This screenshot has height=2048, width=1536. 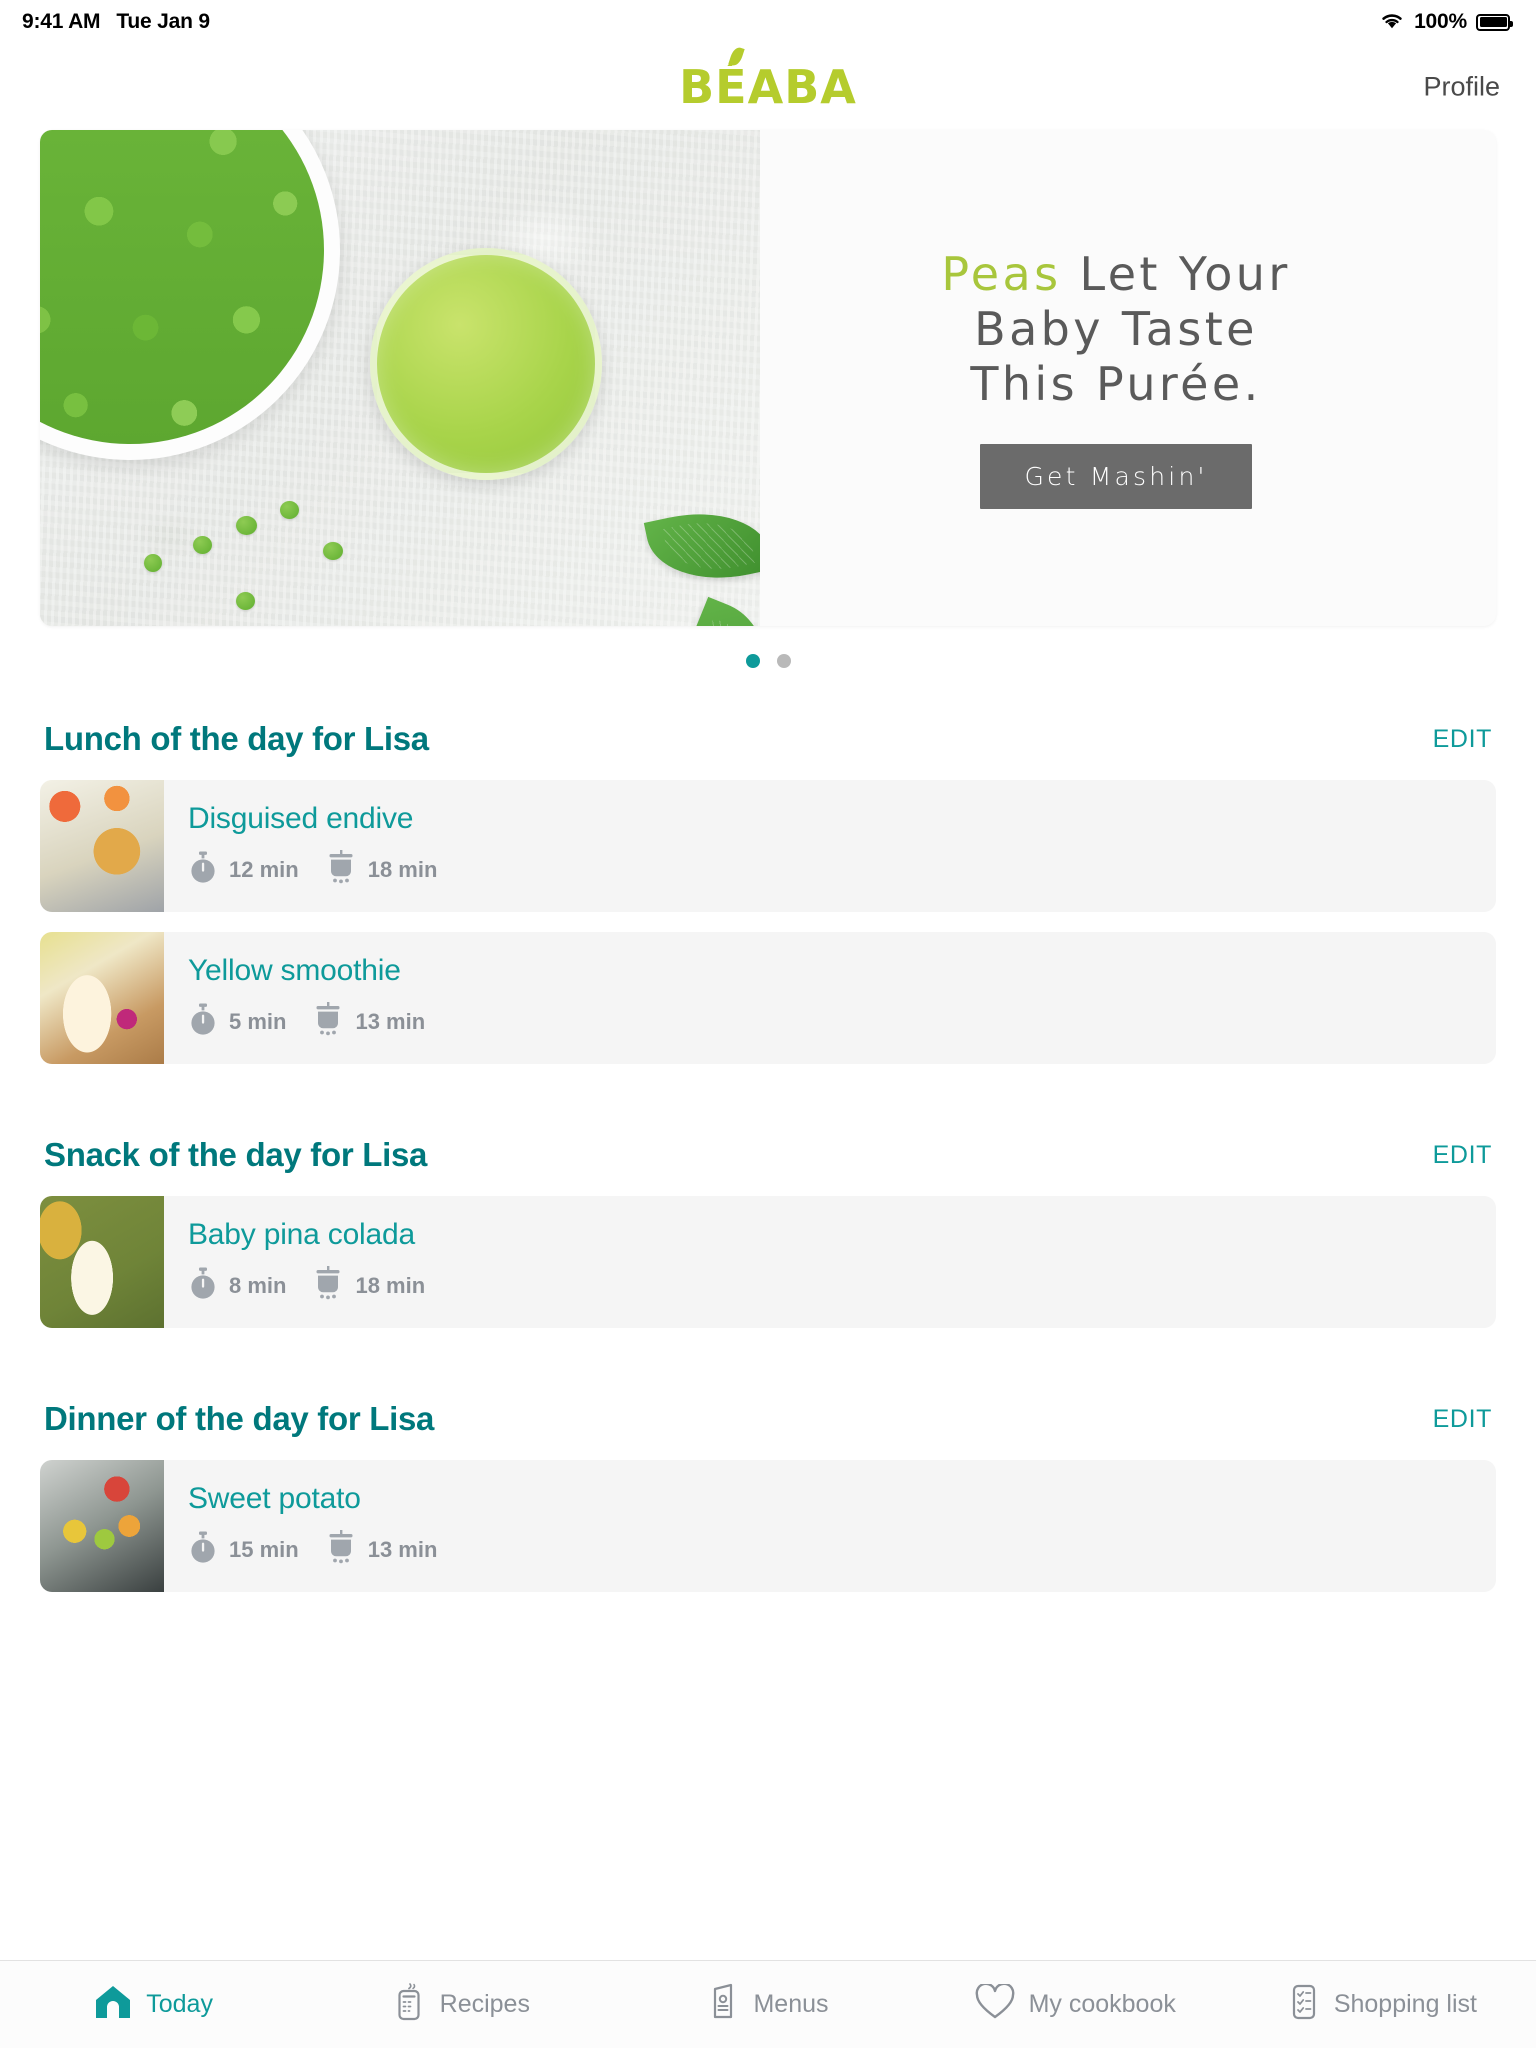 What do you see at coordinates (102, 998) in the screenshot?
I see `recipe-thumbnail-smoothie` at bounding box center [102, 998].